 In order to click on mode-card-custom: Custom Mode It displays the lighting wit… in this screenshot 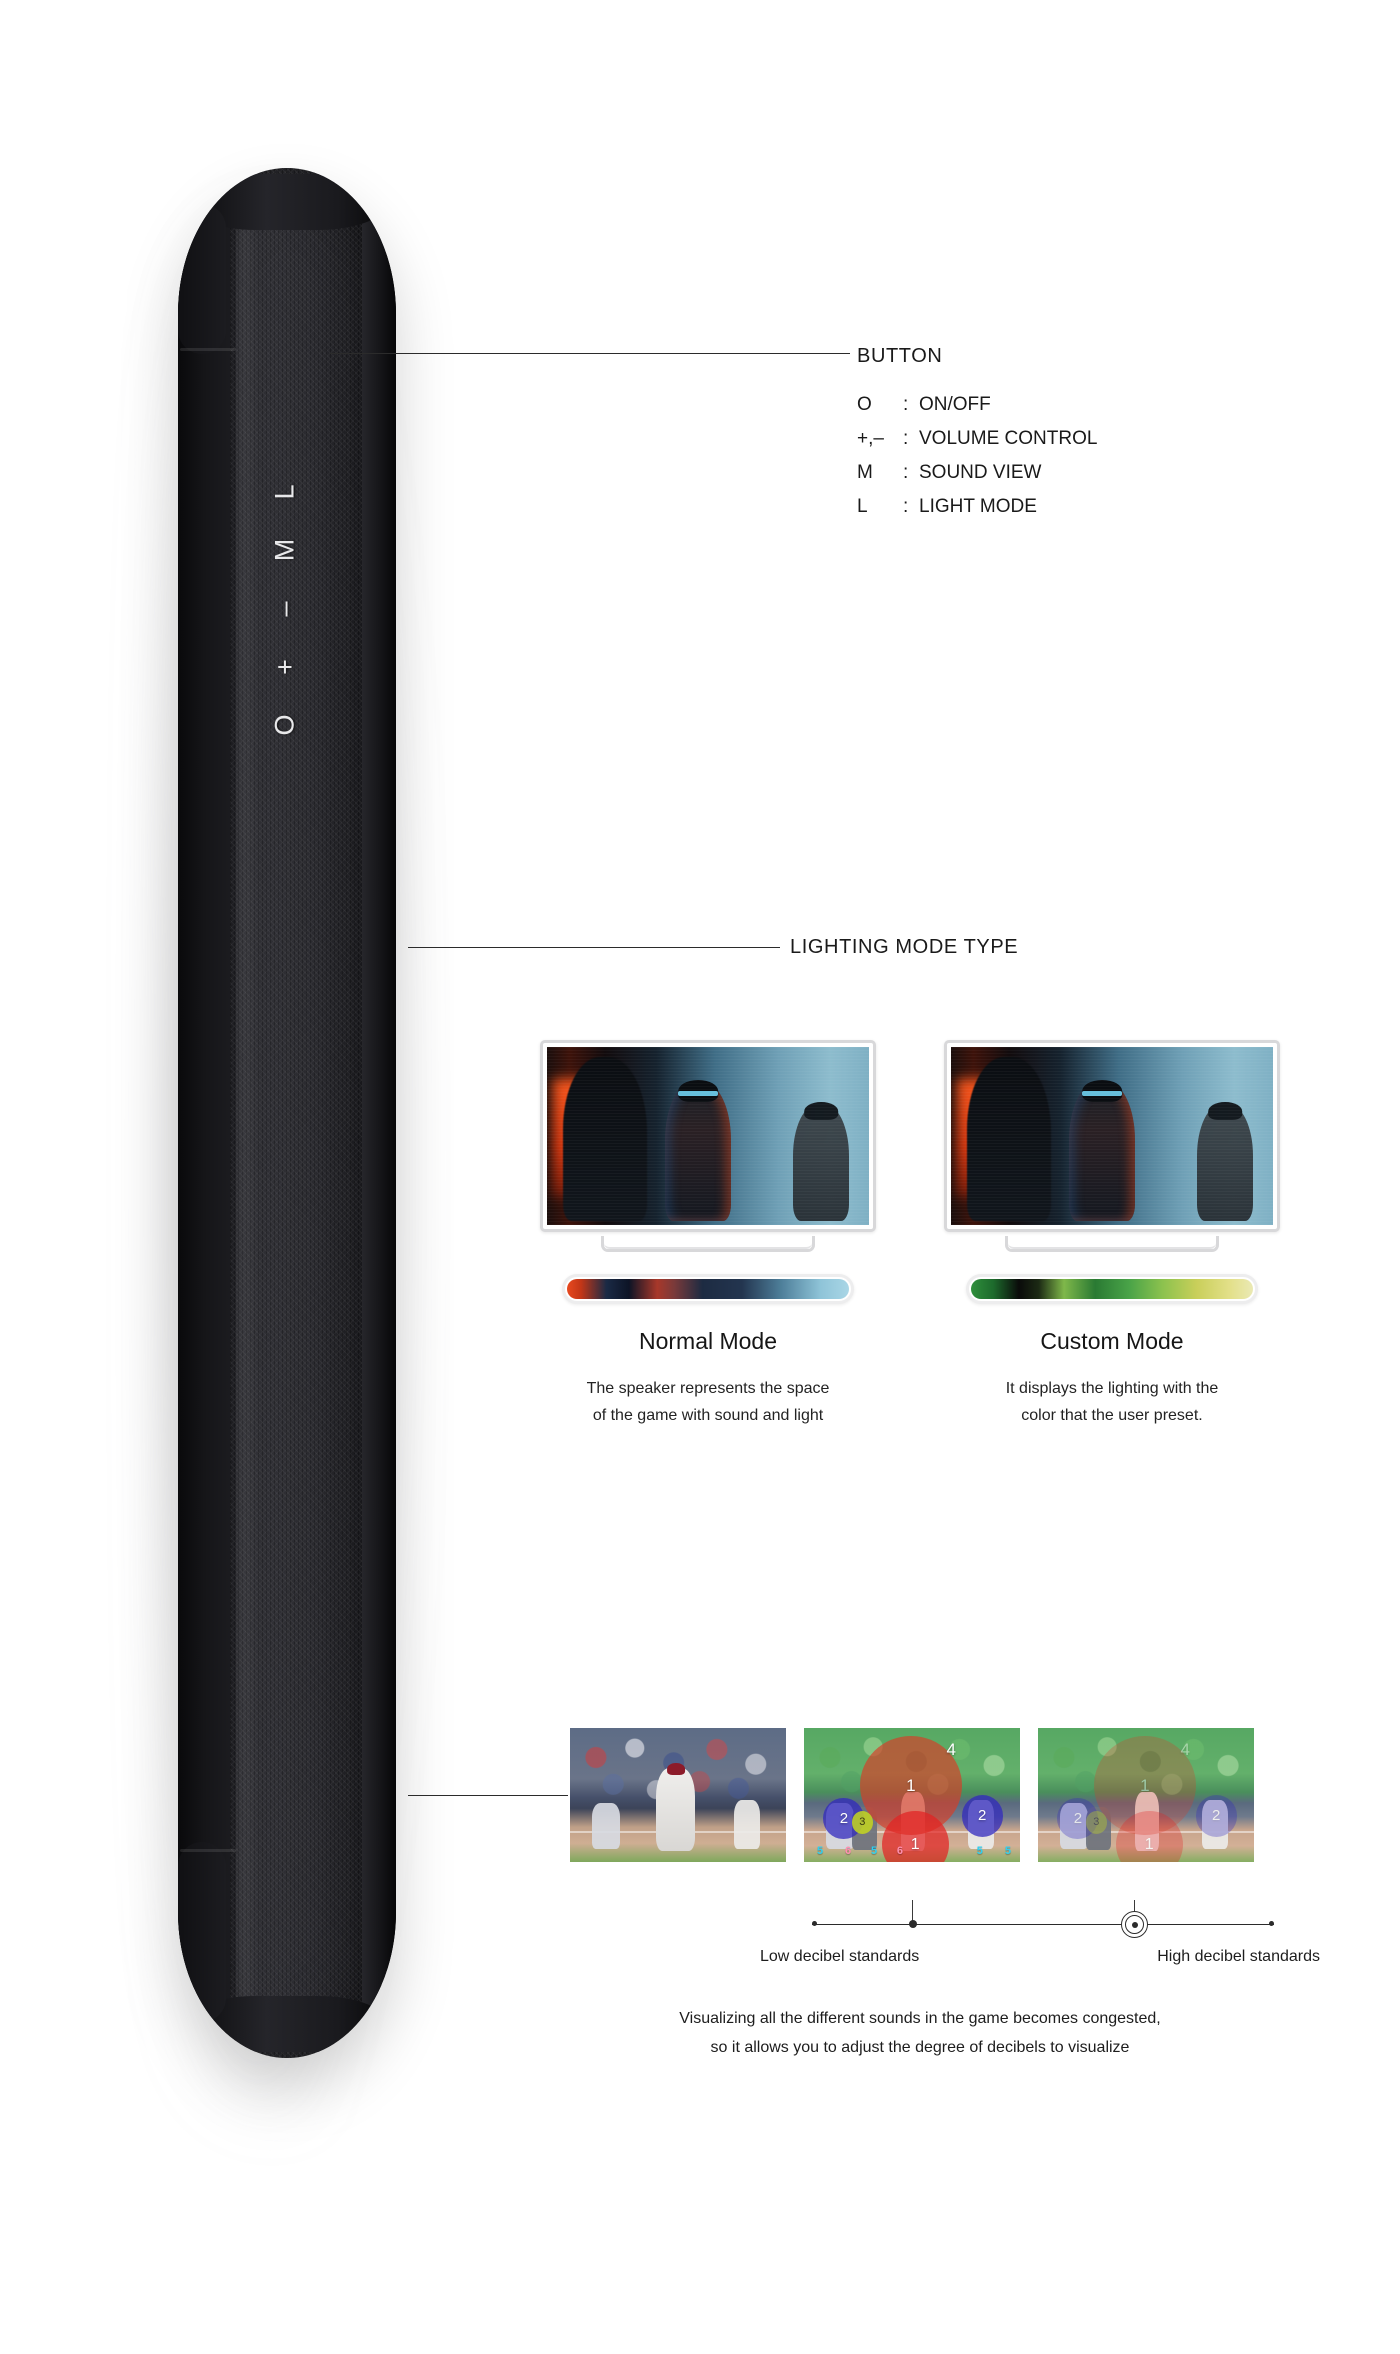, I will do `click(1112, 1234)`.